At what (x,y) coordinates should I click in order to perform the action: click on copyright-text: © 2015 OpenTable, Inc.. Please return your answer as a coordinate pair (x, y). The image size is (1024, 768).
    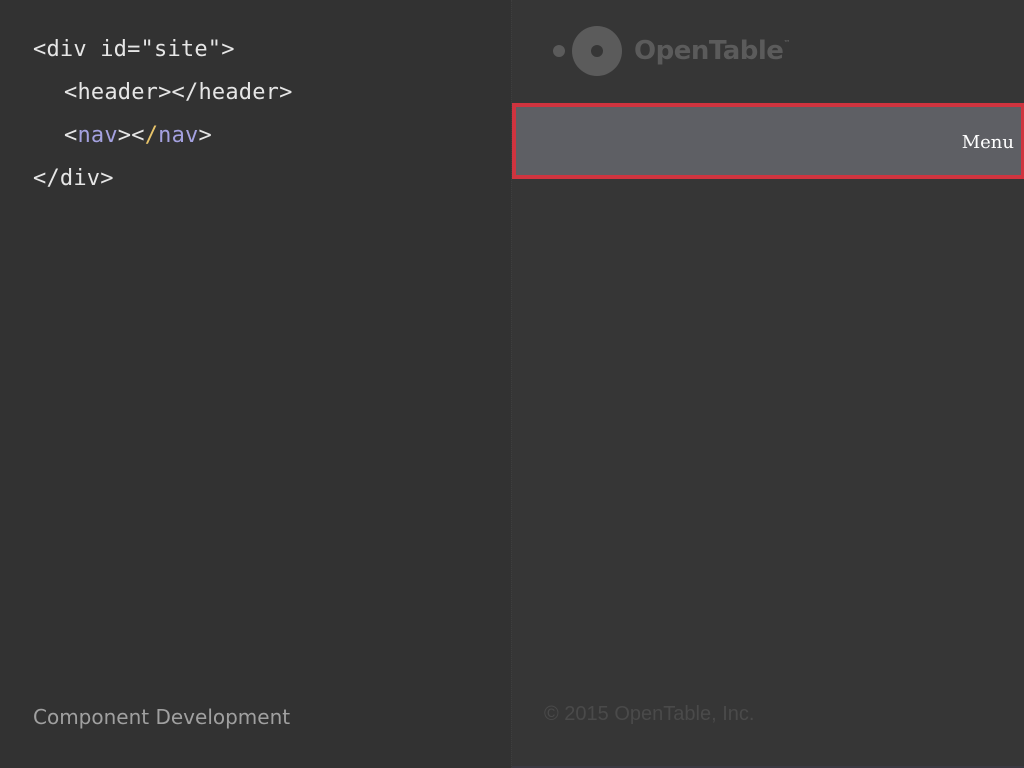
    Looking at the image, I should click on (649, 714).